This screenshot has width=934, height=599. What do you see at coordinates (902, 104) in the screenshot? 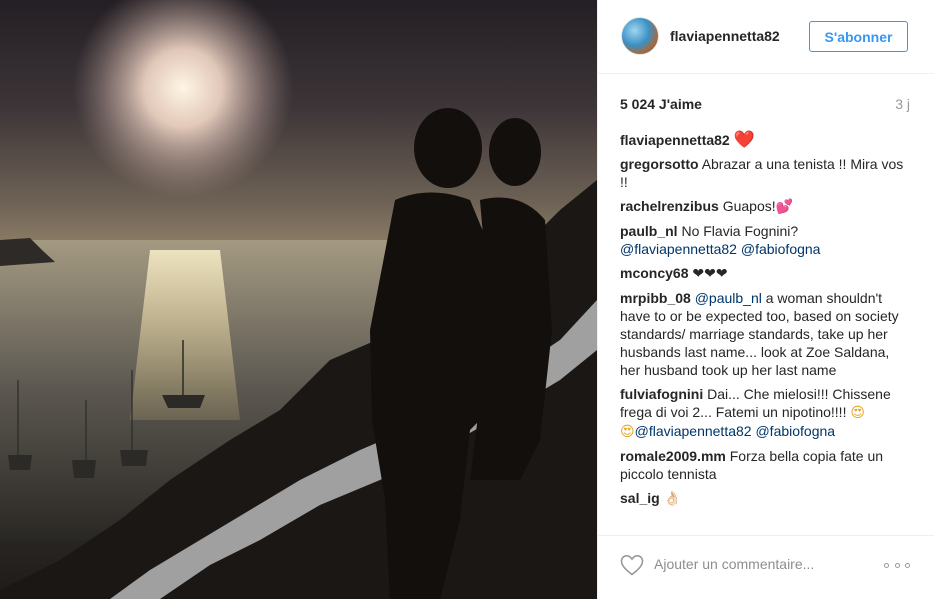
I see `post-time: 3 j` at bounding box center [902, 104].